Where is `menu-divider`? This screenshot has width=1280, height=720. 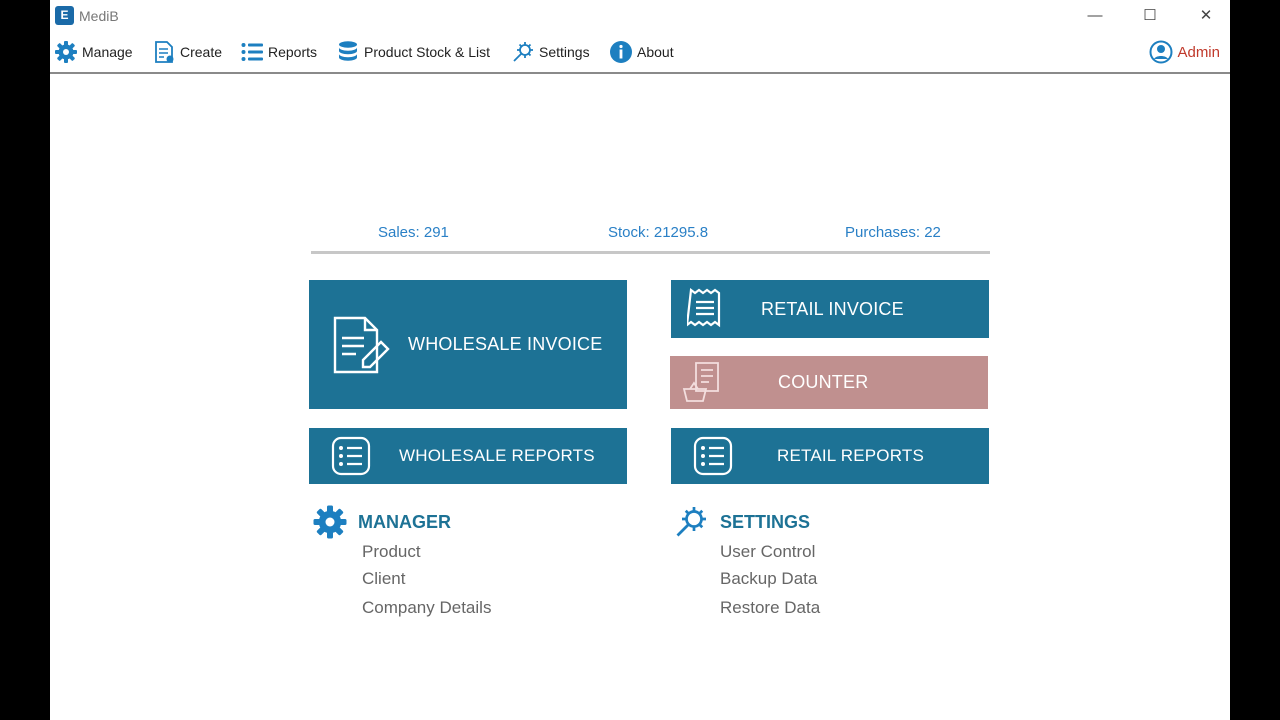 menu-divider is located at coordinates (640, 73).